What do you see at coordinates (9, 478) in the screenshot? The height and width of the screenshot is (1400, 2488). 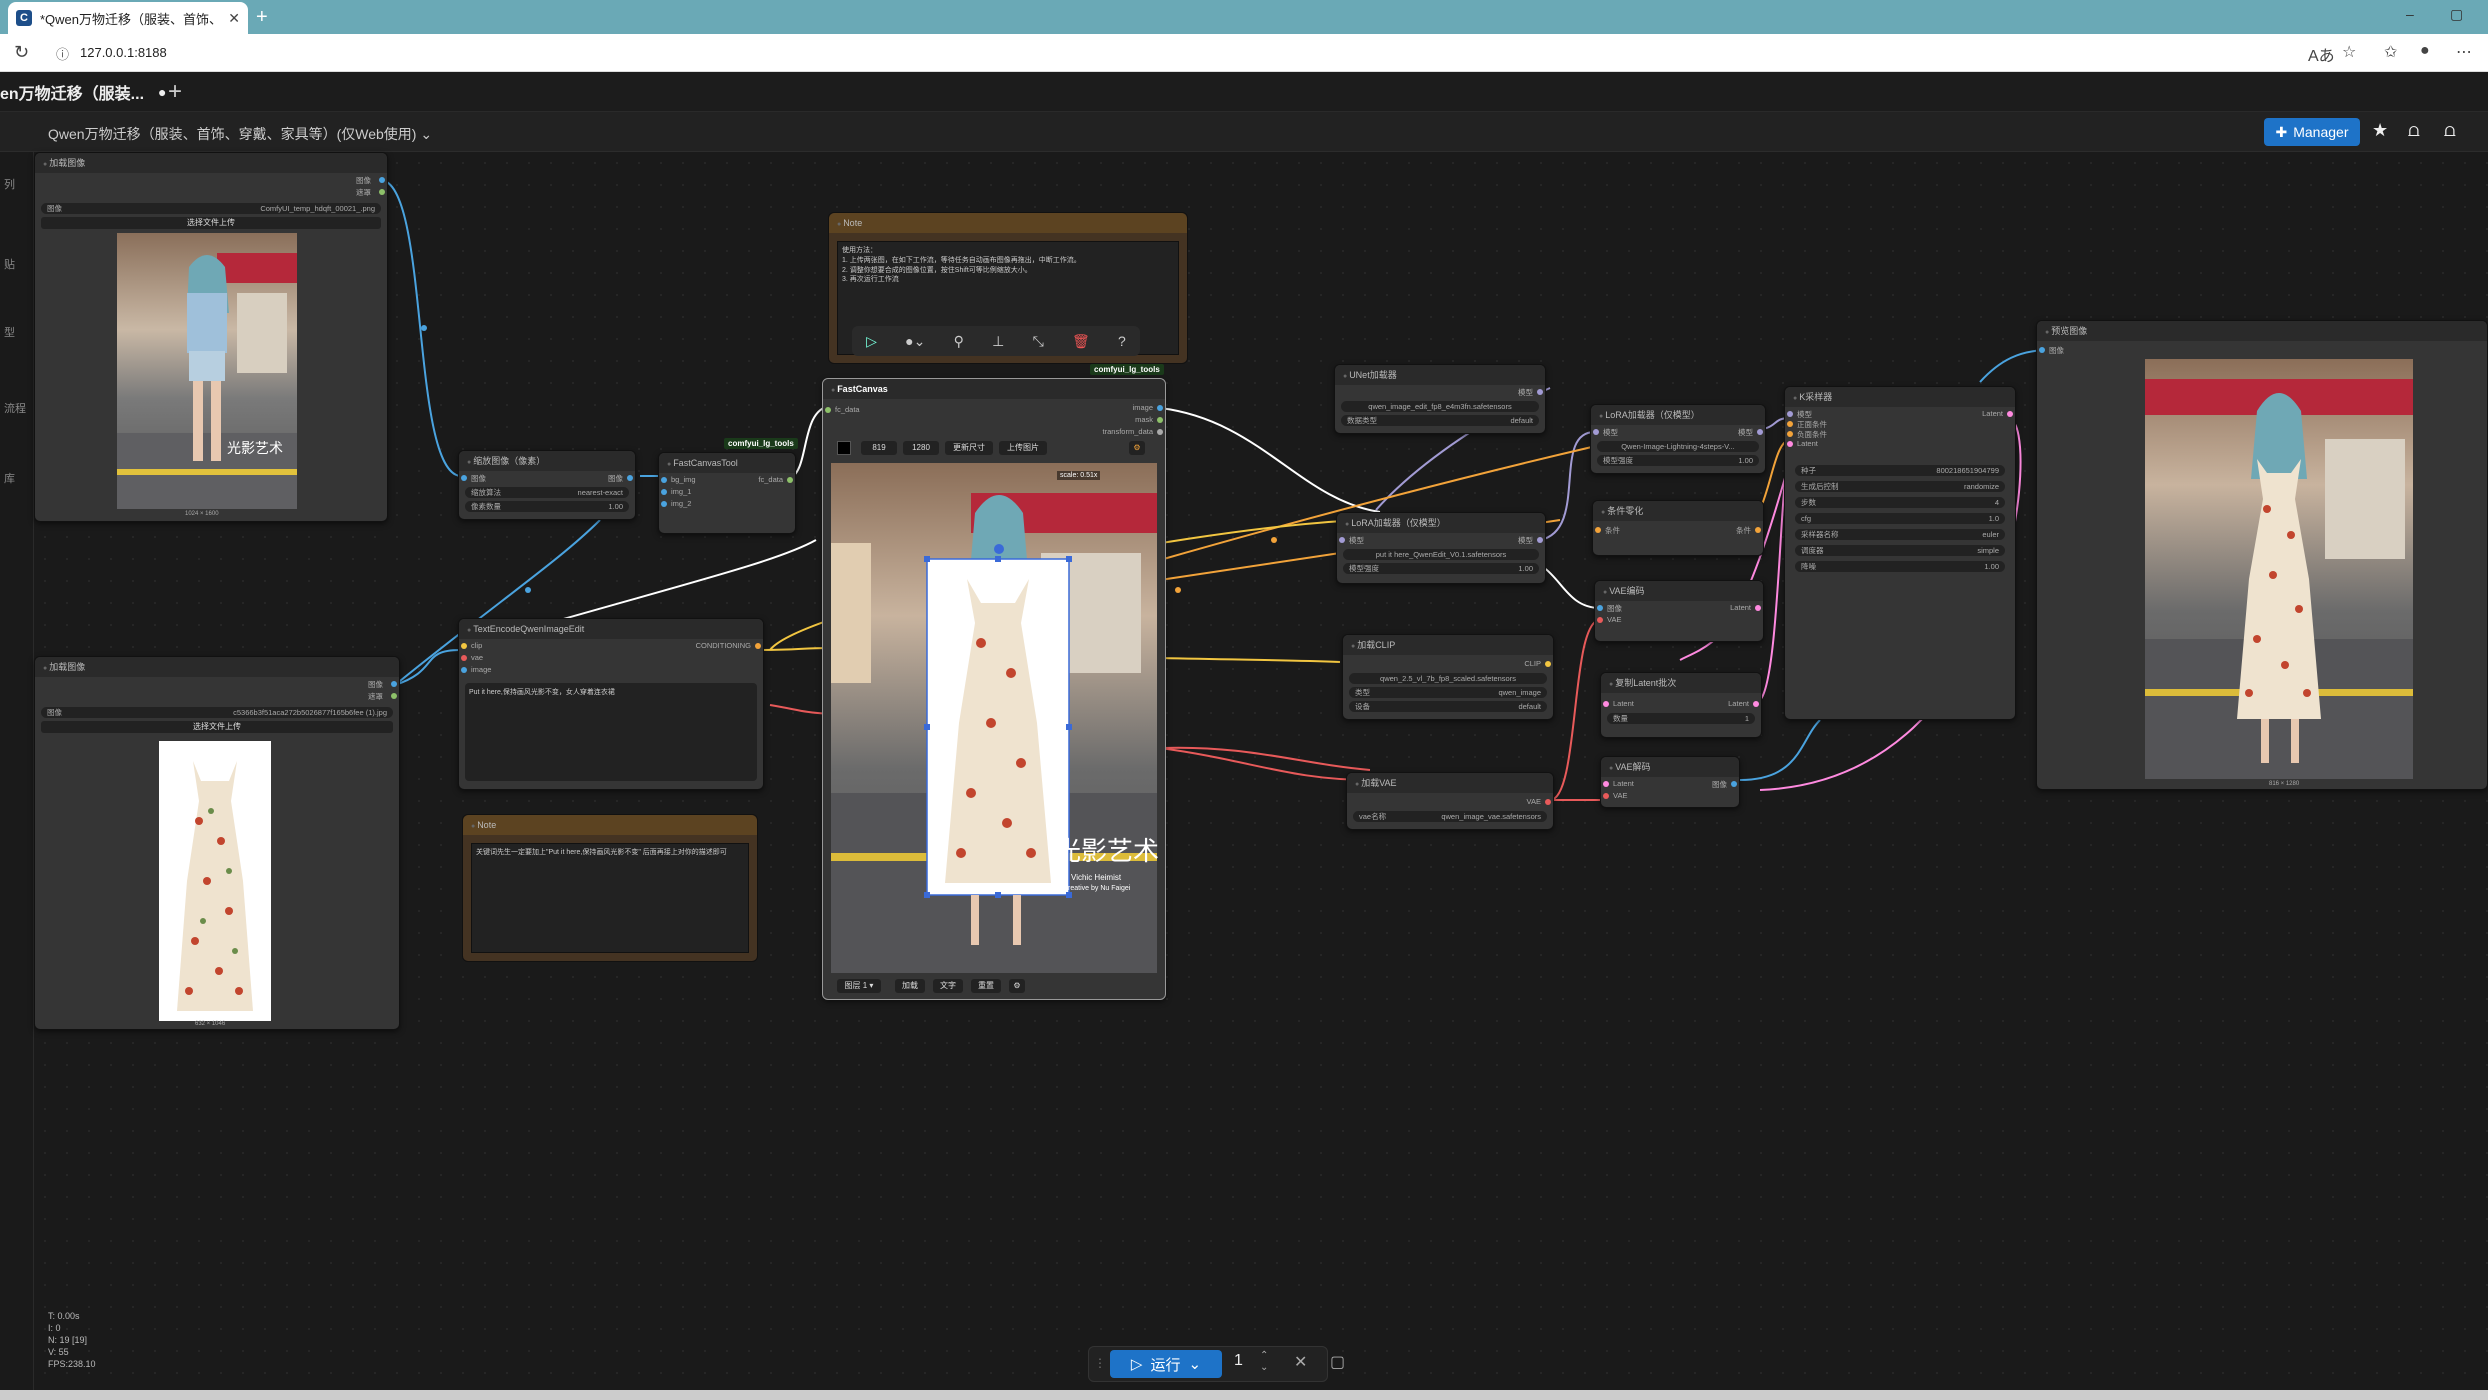 I see `sidebar-item-library: 库` at bounding box center [9, 478].